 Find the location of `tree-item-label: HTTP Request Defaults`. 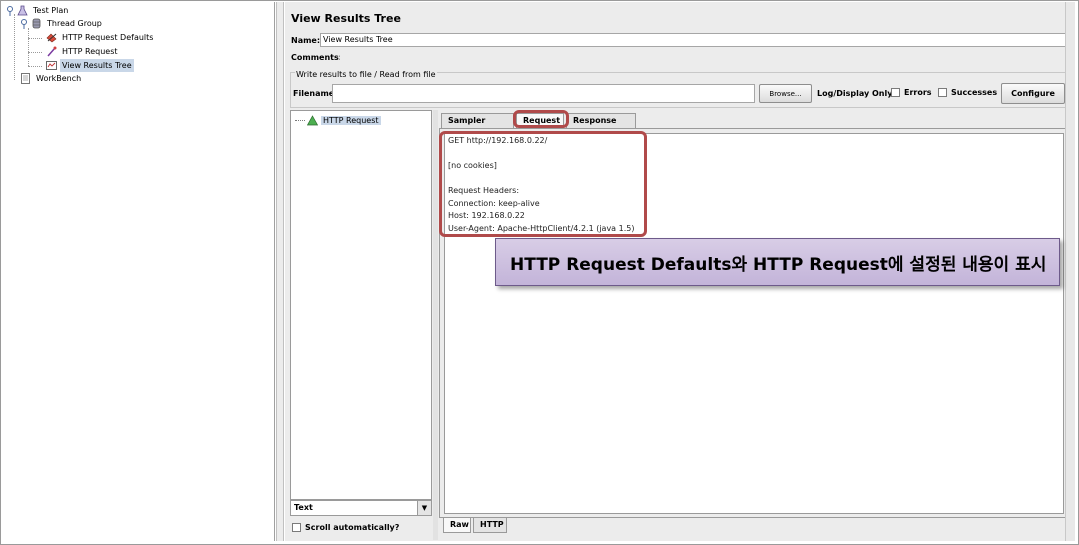

tree-item-label: HTTP Request Defaults is located at coordinates (108, 37).